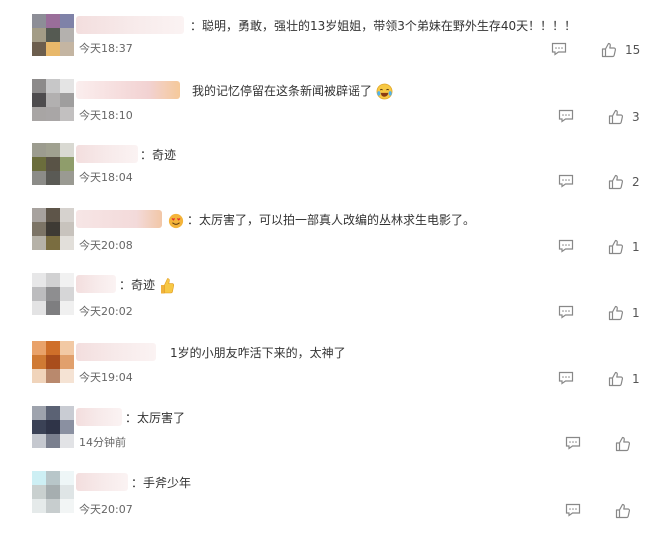  I want to click on comment-time: 14分钟前, so click(102, 442).